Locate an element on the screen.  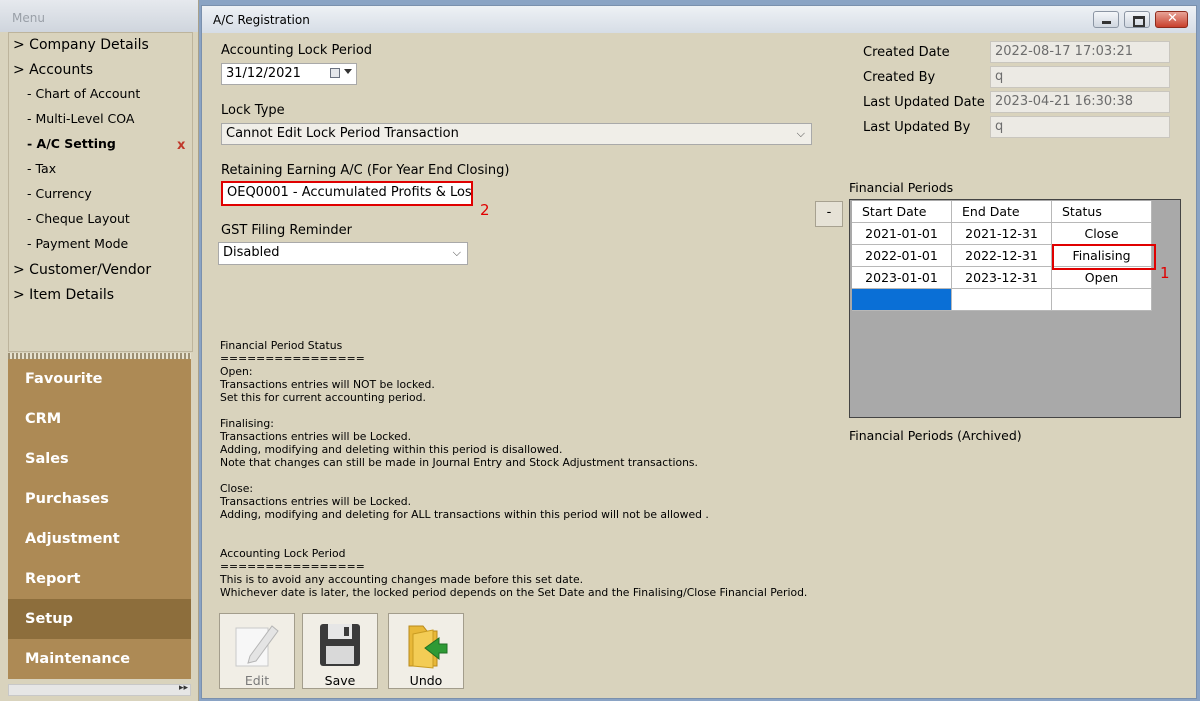
menu-horizontal-scrollbar: ▸▸ is located at coordinates (99, 689).